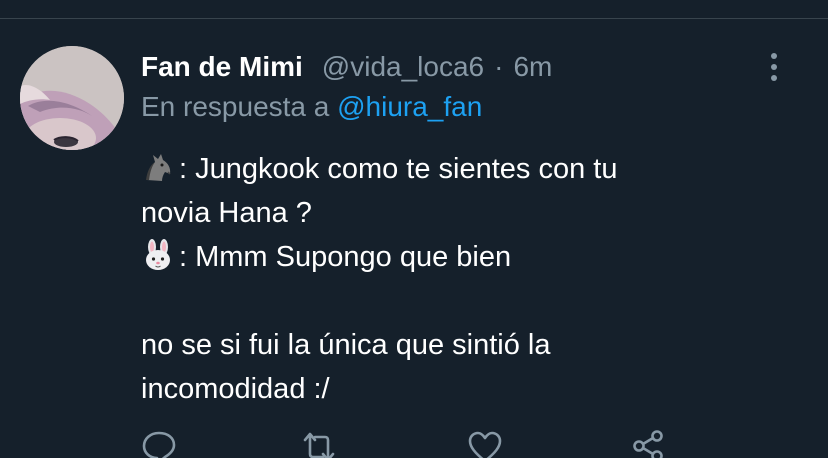 The image size is (828, 458). What do you see at coordinates (414, 18) in the screenshot?
I see `top-divider` at bounding box center [414, 18].